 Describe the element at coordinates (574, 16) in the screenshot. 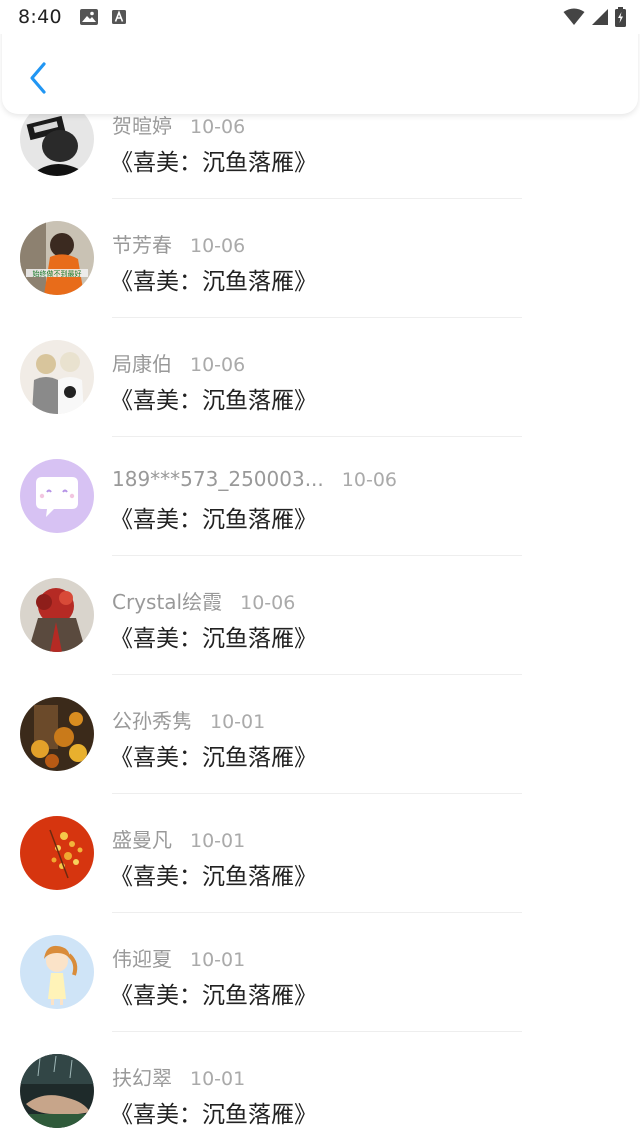

I see `wifi-icon` at that location.